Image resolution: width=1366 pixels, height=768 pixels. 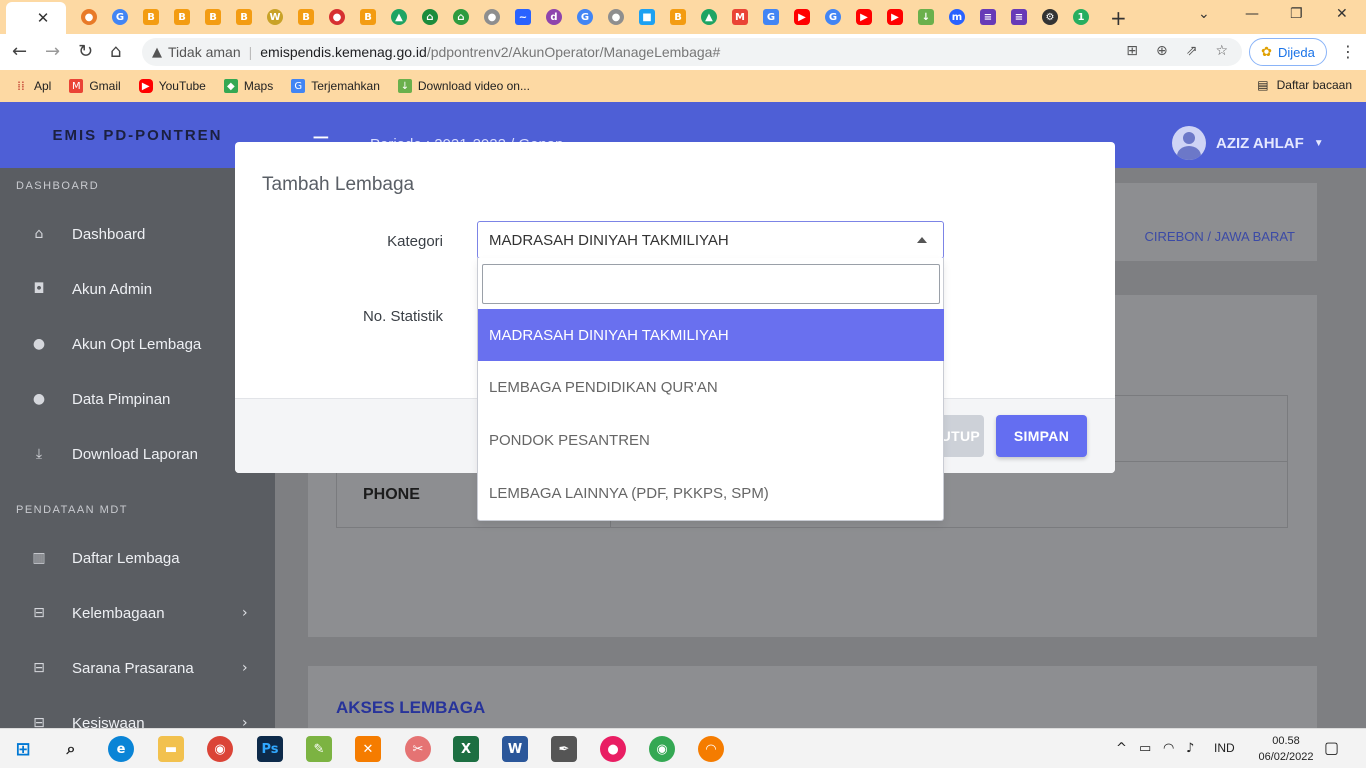 What do you see at coordinates (43, 18) in the screenshot?
I see `close-tab-icon: ✕` at bounding box center [43, 18].